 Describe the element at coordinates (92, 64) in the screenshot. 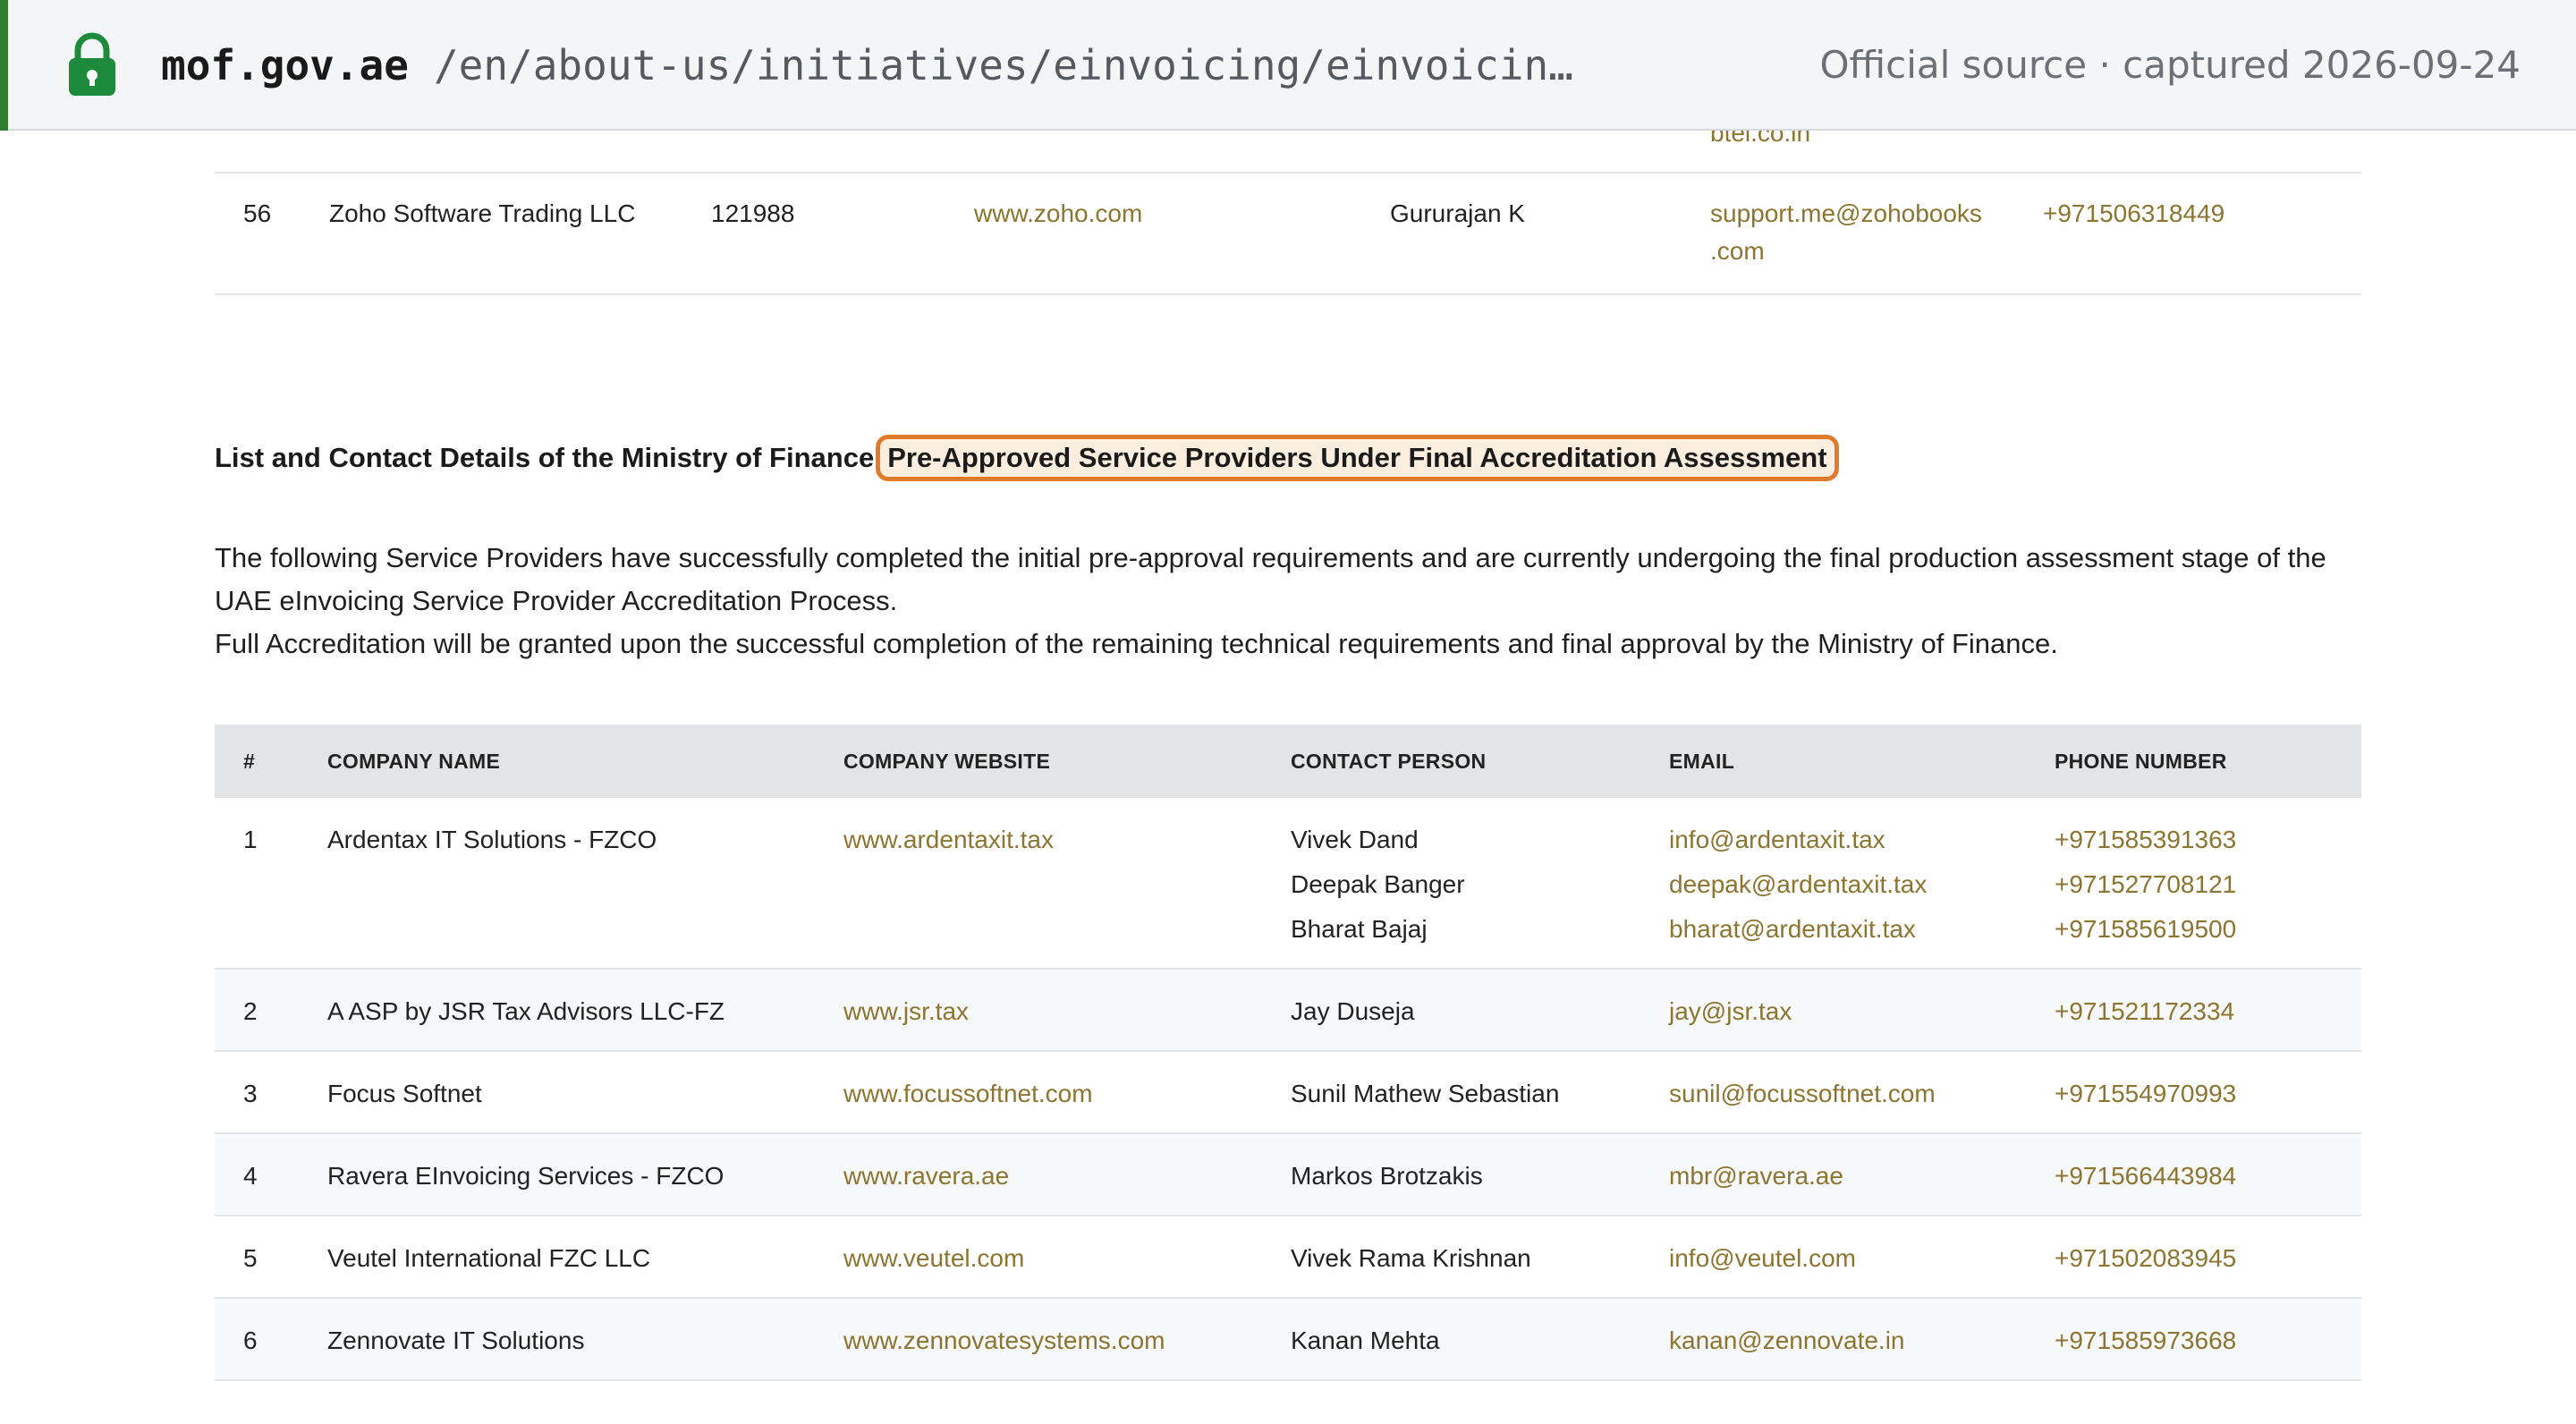

I see `lock-icon` at that location.